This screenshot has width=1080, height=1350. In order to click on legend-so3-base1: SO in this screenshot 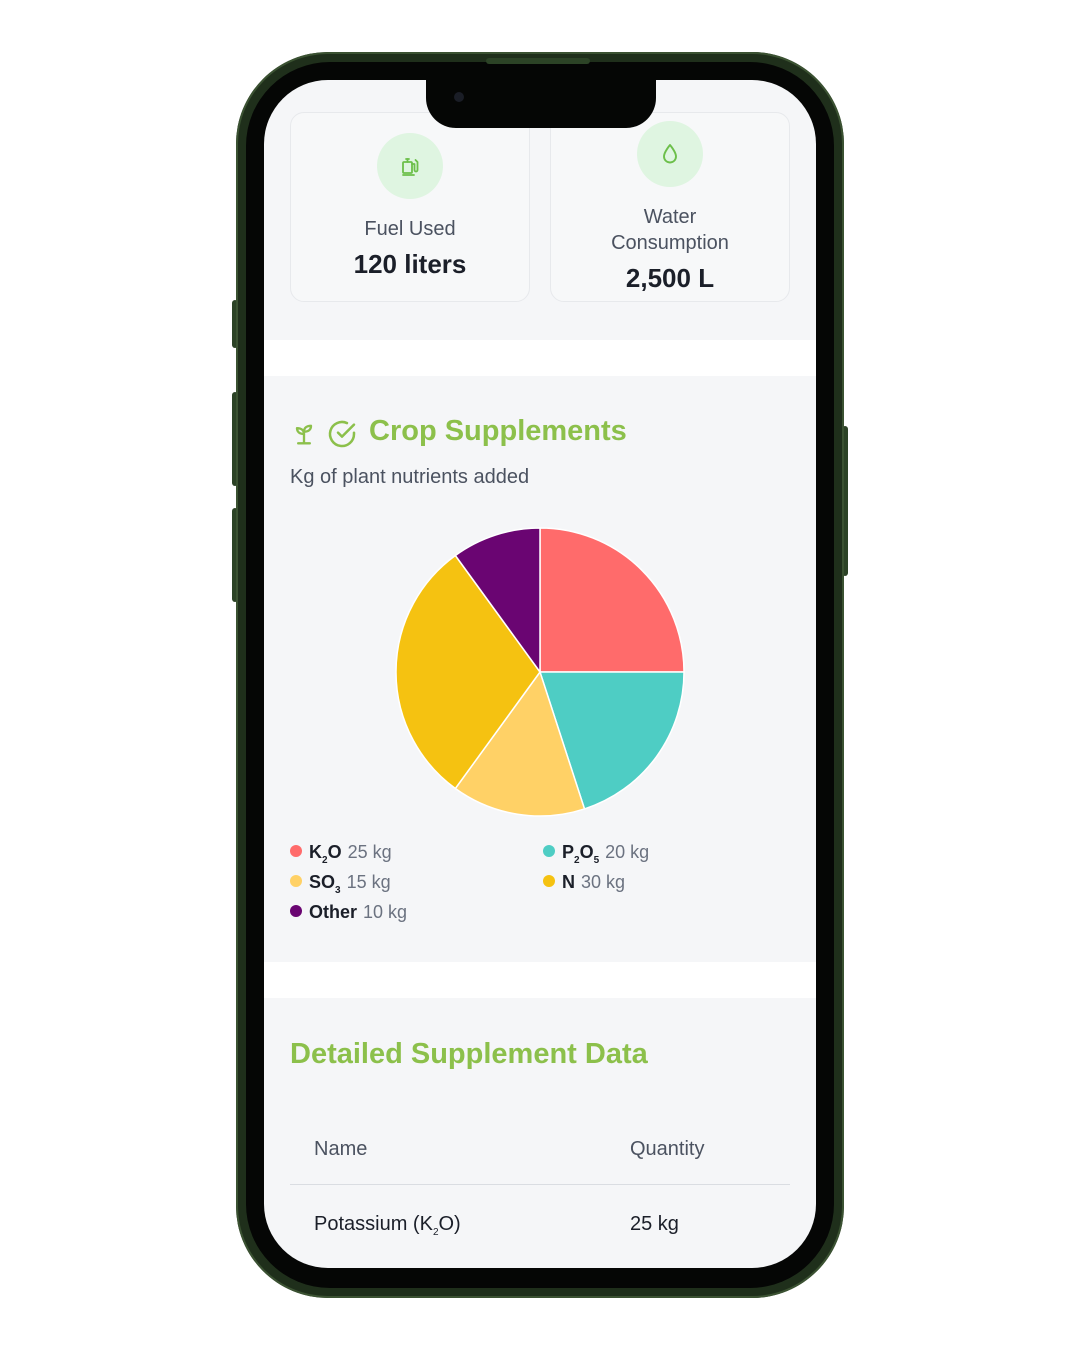, I will do `click(322, 882)`.